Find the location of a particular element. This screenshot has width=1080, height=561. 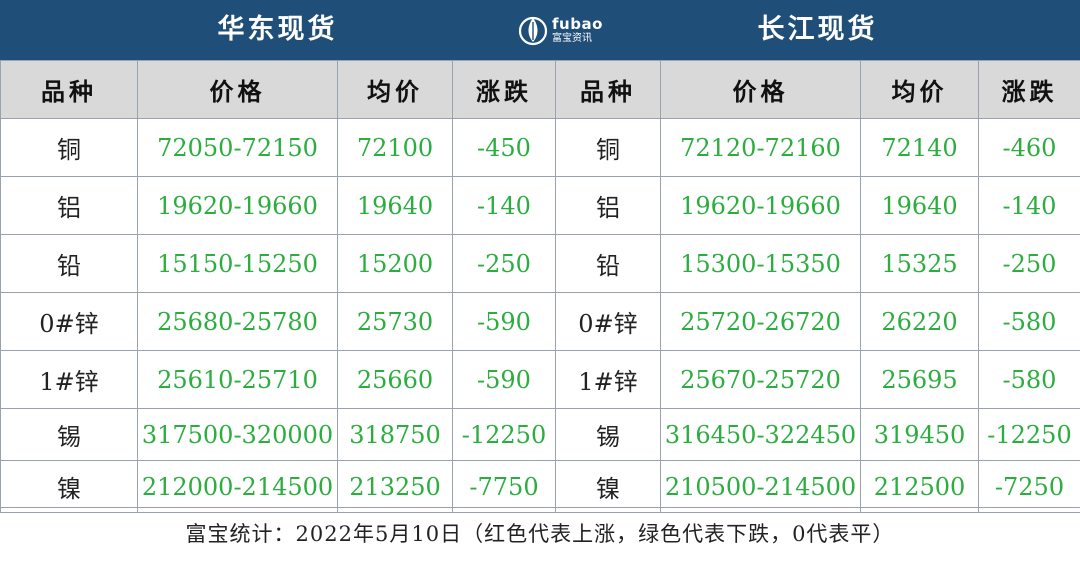

yangtze-title: 长江现货 is located at coordinates (817, 30).